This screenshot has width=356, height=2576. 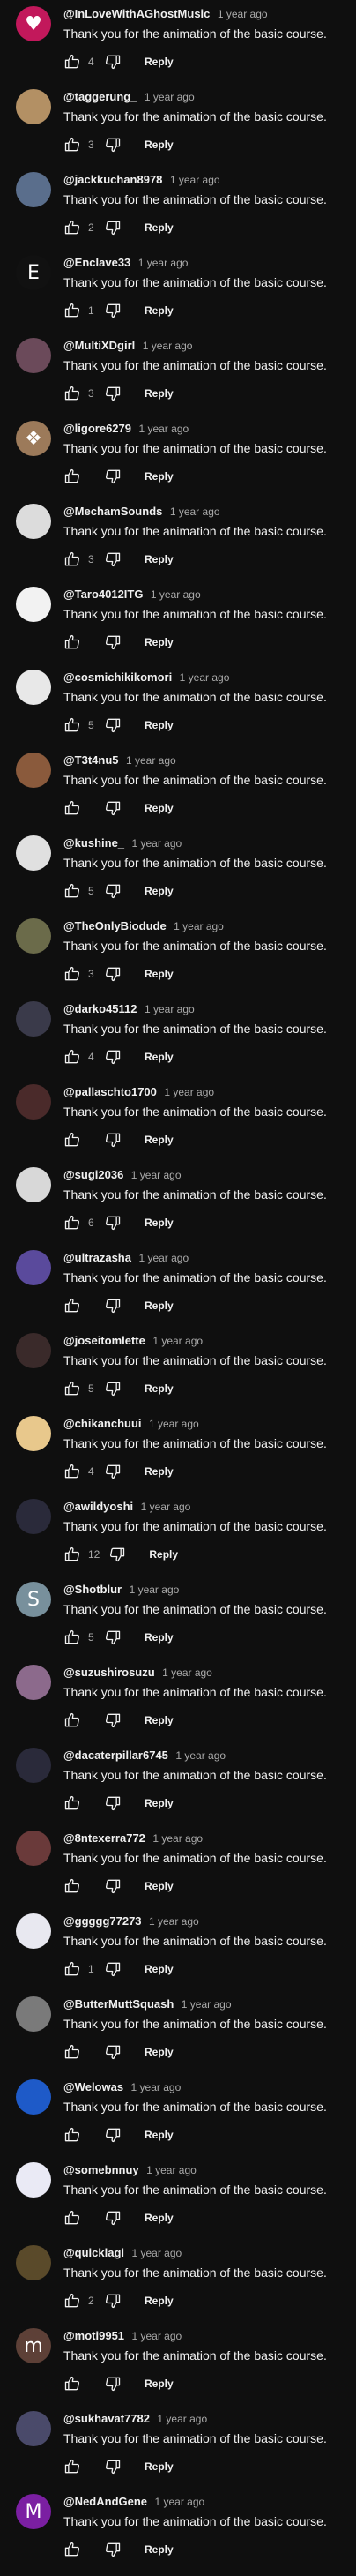 What do you see at coordinates (101, 2170) in the screenshot?
I see `author-name: @somebnnuy` at bounding box center [101, 2170].